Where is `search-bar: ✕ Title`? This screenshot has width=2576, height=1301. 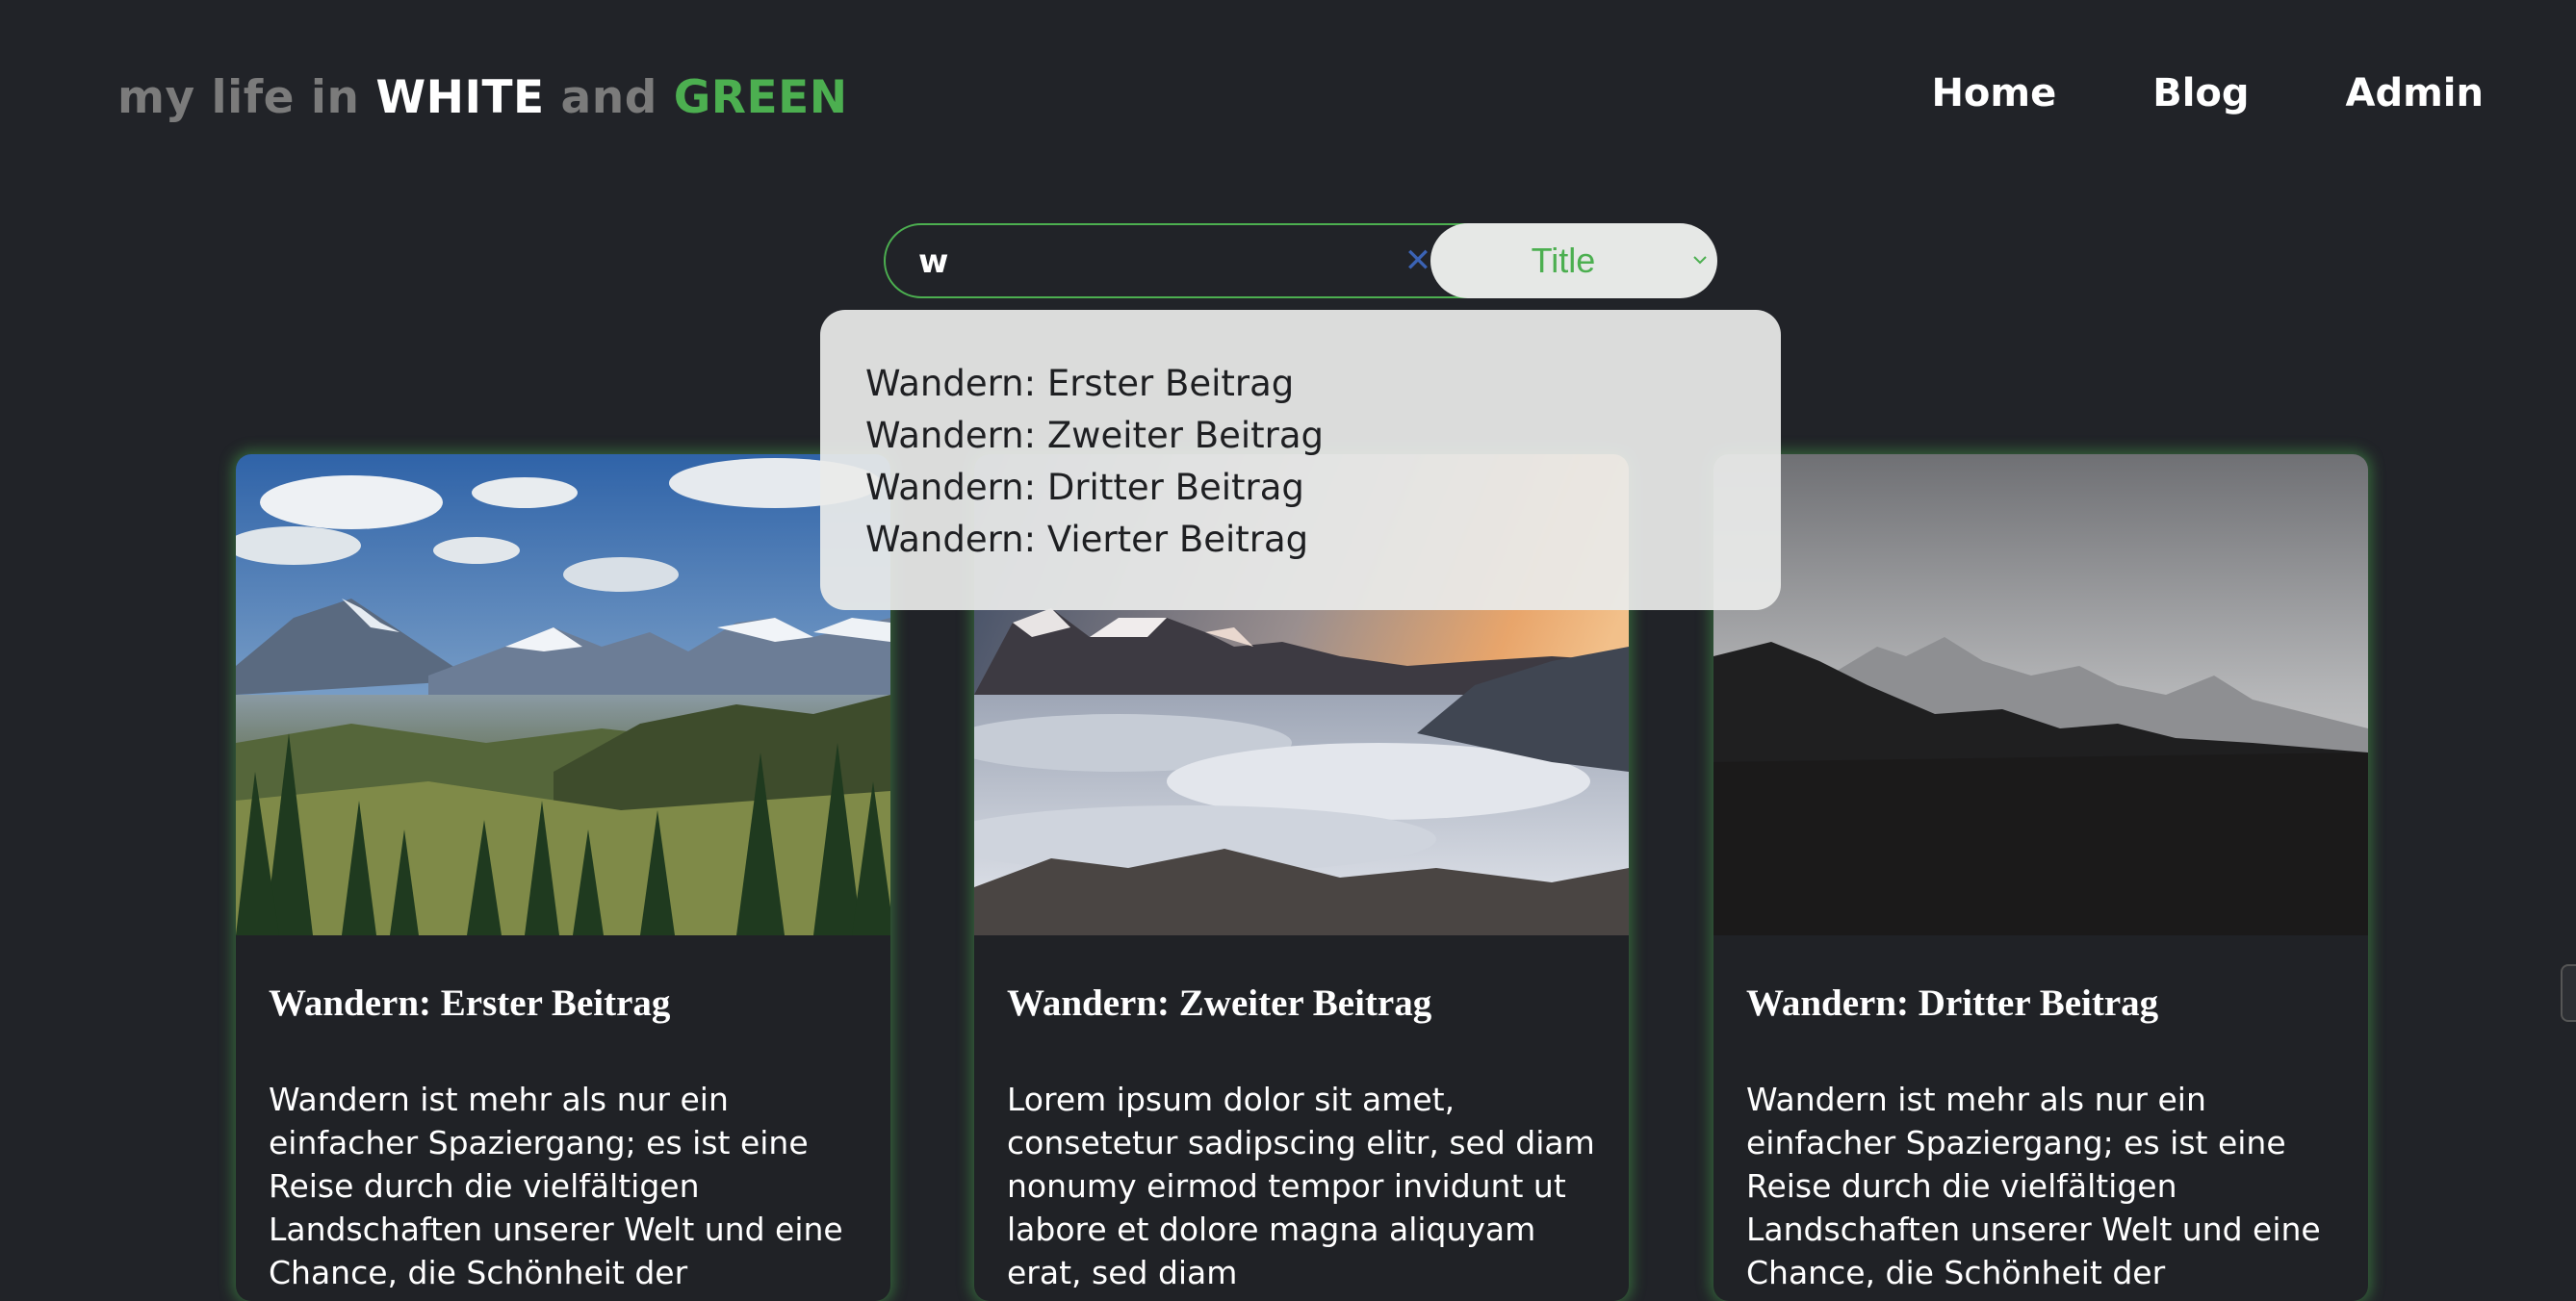
search-bar: ✕ Title is located at coordinates (1301, 260).